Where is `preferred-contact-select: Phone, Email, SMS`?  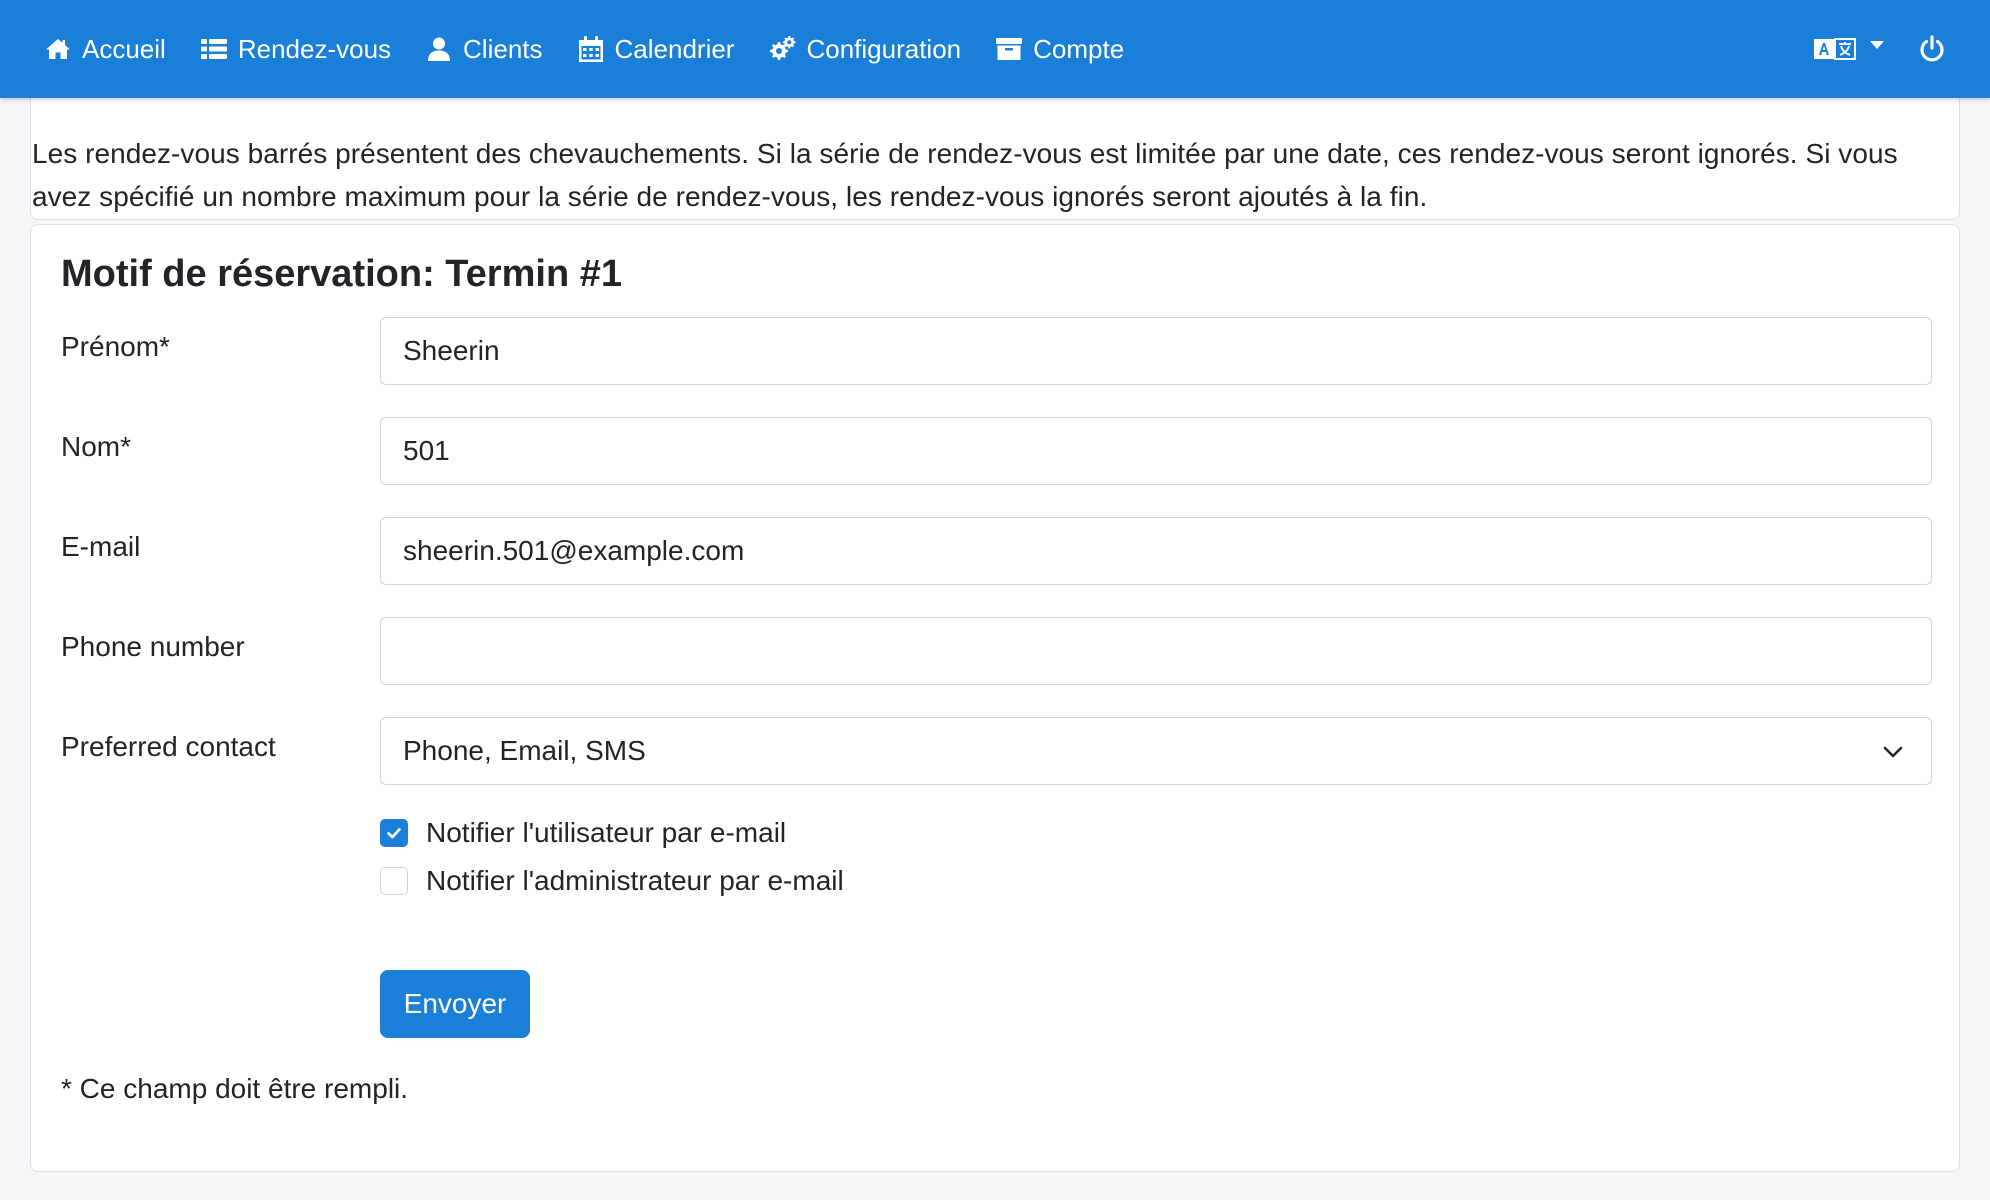 preferred-contact-select: Phone, Email, SMS is located at coordinates (1156, 751).